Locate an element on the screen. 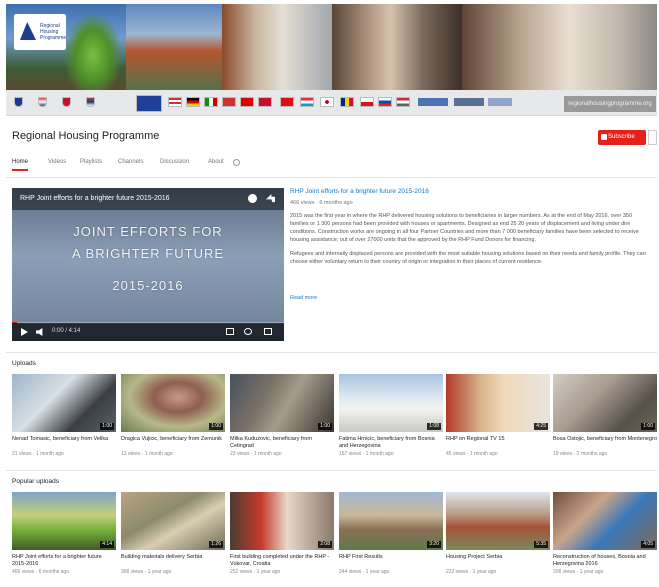 This screenshot has height=587, width=659. video-thumbnail: 1:26 is located at coordinates (173, 521).